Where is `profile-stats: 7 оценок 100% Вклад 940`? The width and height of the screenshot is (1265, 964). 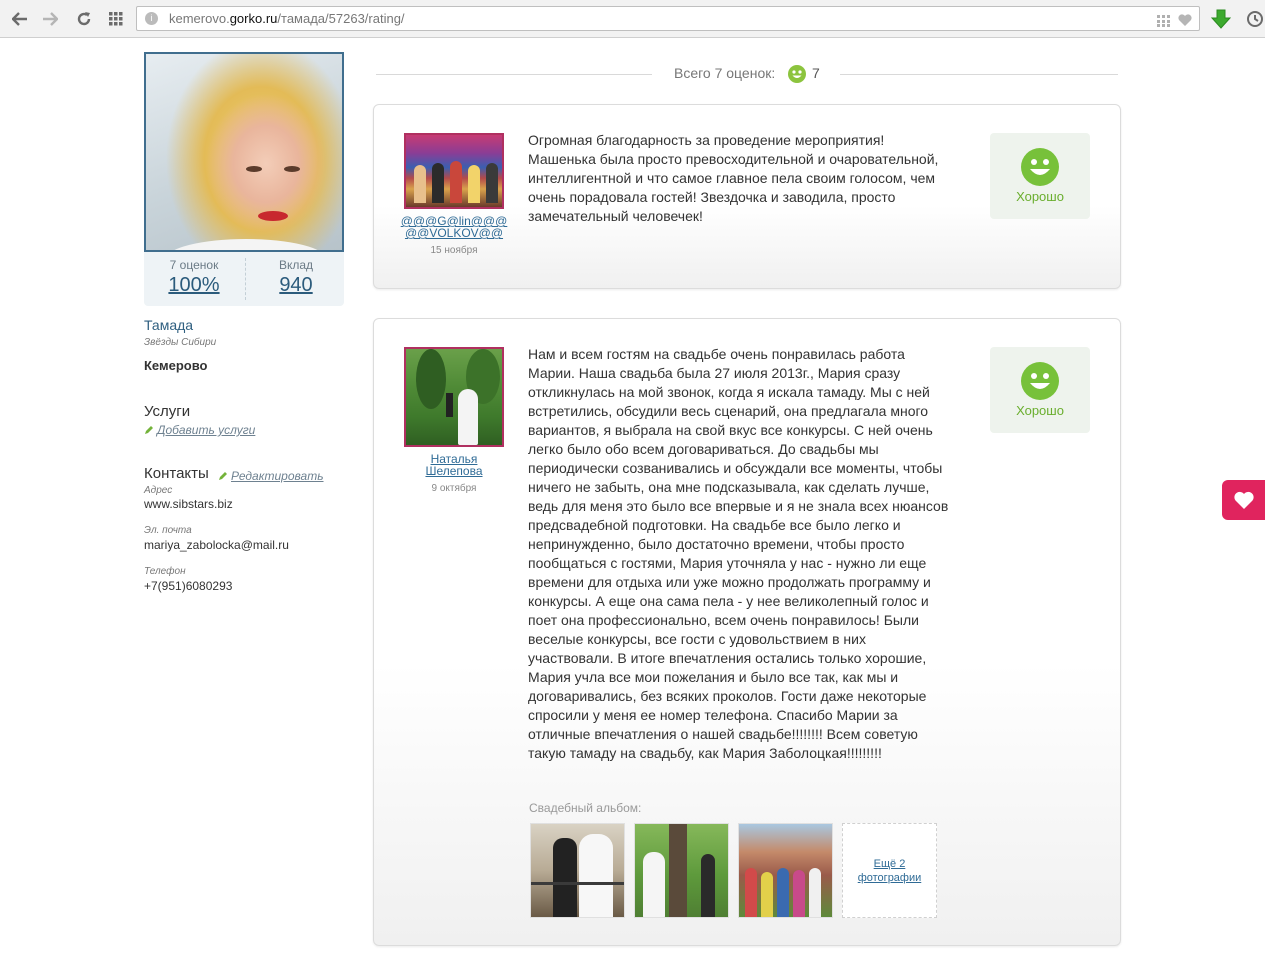 profile-stats: 7 оценок 100% Вклад 940 is located at coordinates (244, 279).